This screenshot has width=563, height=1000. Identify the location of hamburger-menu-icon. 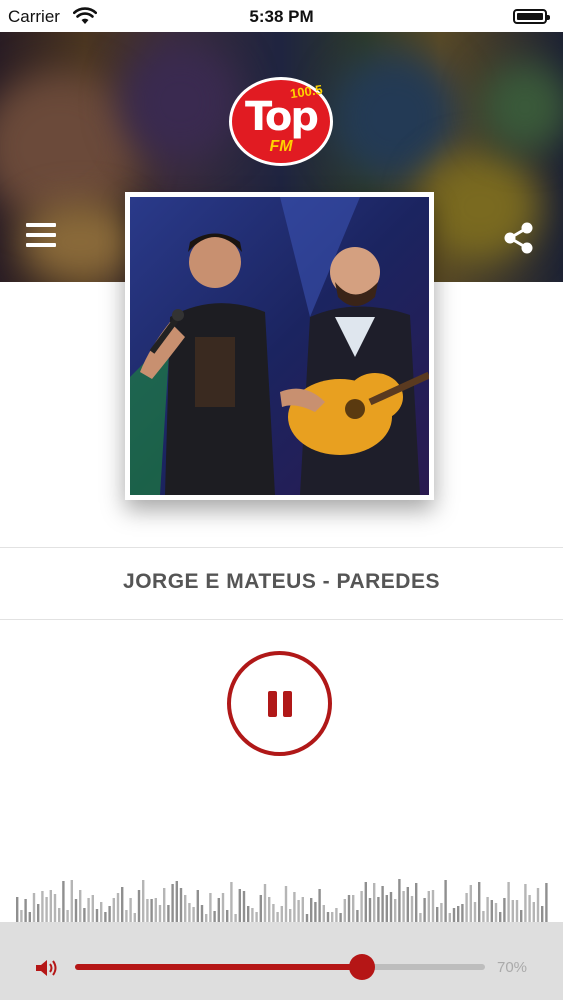
(41, 237).